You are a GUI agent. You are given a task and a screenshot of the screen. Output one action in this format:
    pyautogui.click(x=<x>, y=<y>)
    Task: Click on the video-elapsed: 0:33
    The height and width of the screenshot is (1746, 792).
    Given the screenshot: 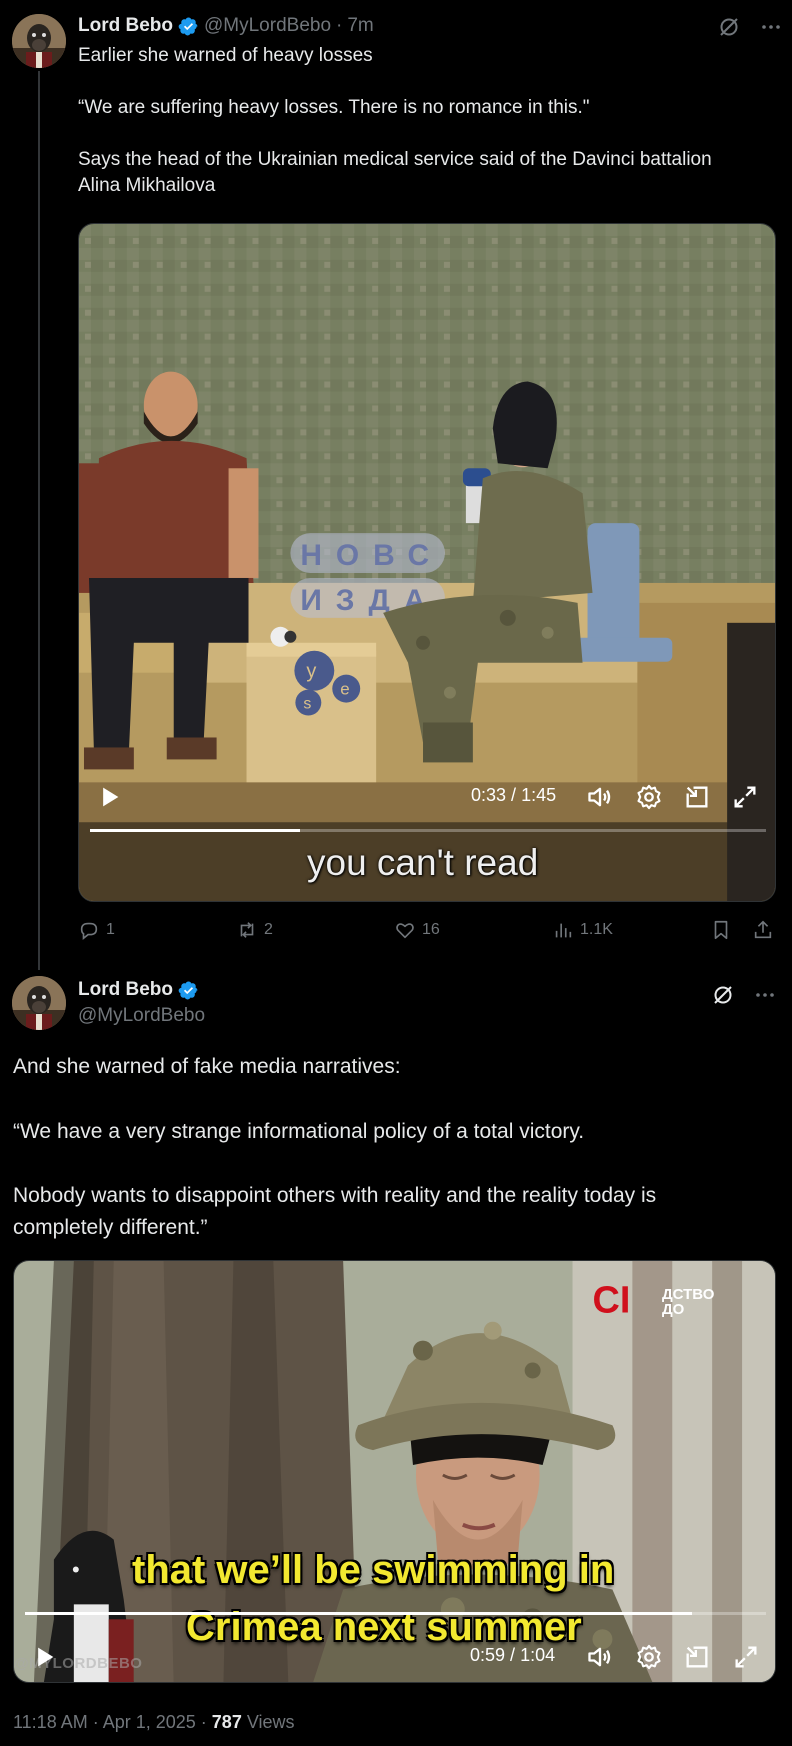 What is the action you would take?
    pyautogui.click(x=489, y=795)
    